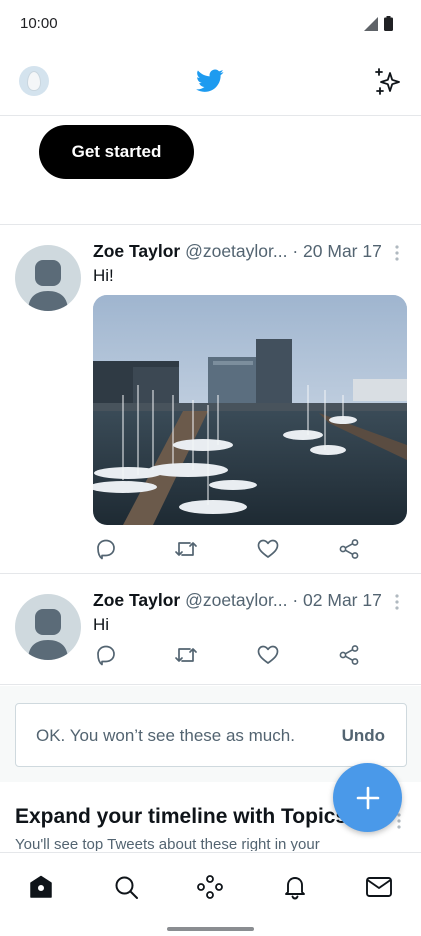 This screenshot has height=936, width=421. I want to click on topics-title: Expand your timeline with Topics, so click(181, 816).